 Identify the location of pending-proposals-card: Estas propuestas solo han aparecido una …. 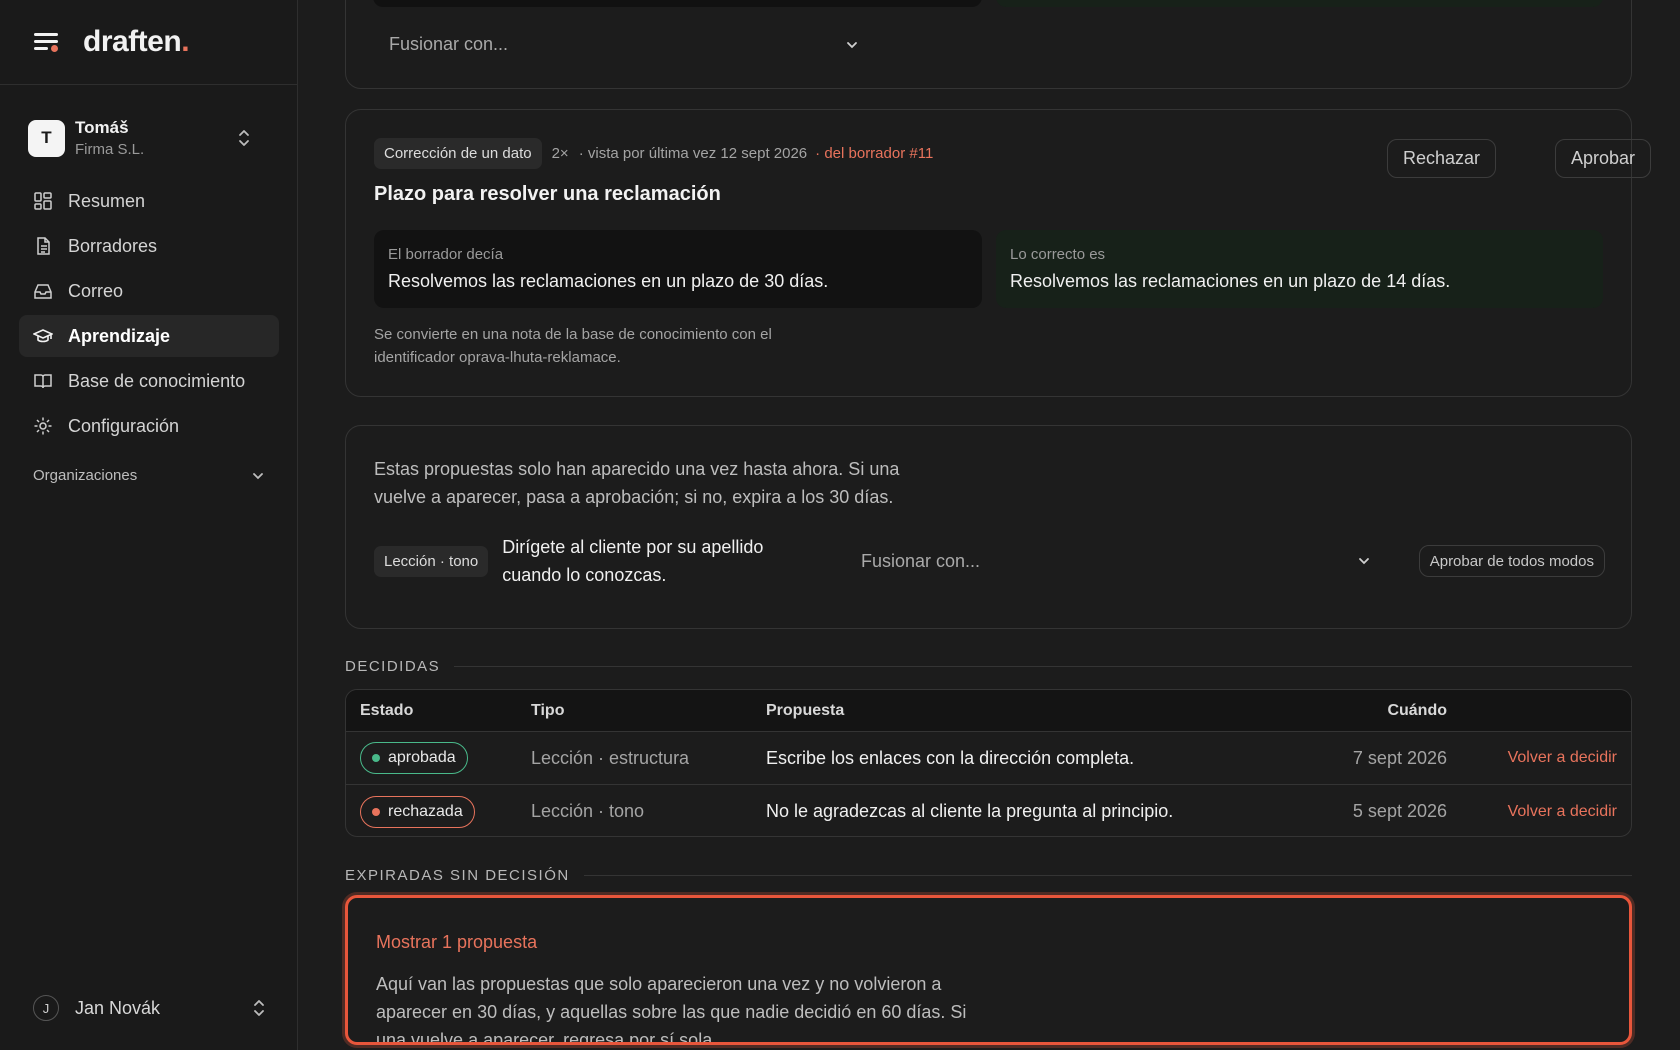
(988, 527).